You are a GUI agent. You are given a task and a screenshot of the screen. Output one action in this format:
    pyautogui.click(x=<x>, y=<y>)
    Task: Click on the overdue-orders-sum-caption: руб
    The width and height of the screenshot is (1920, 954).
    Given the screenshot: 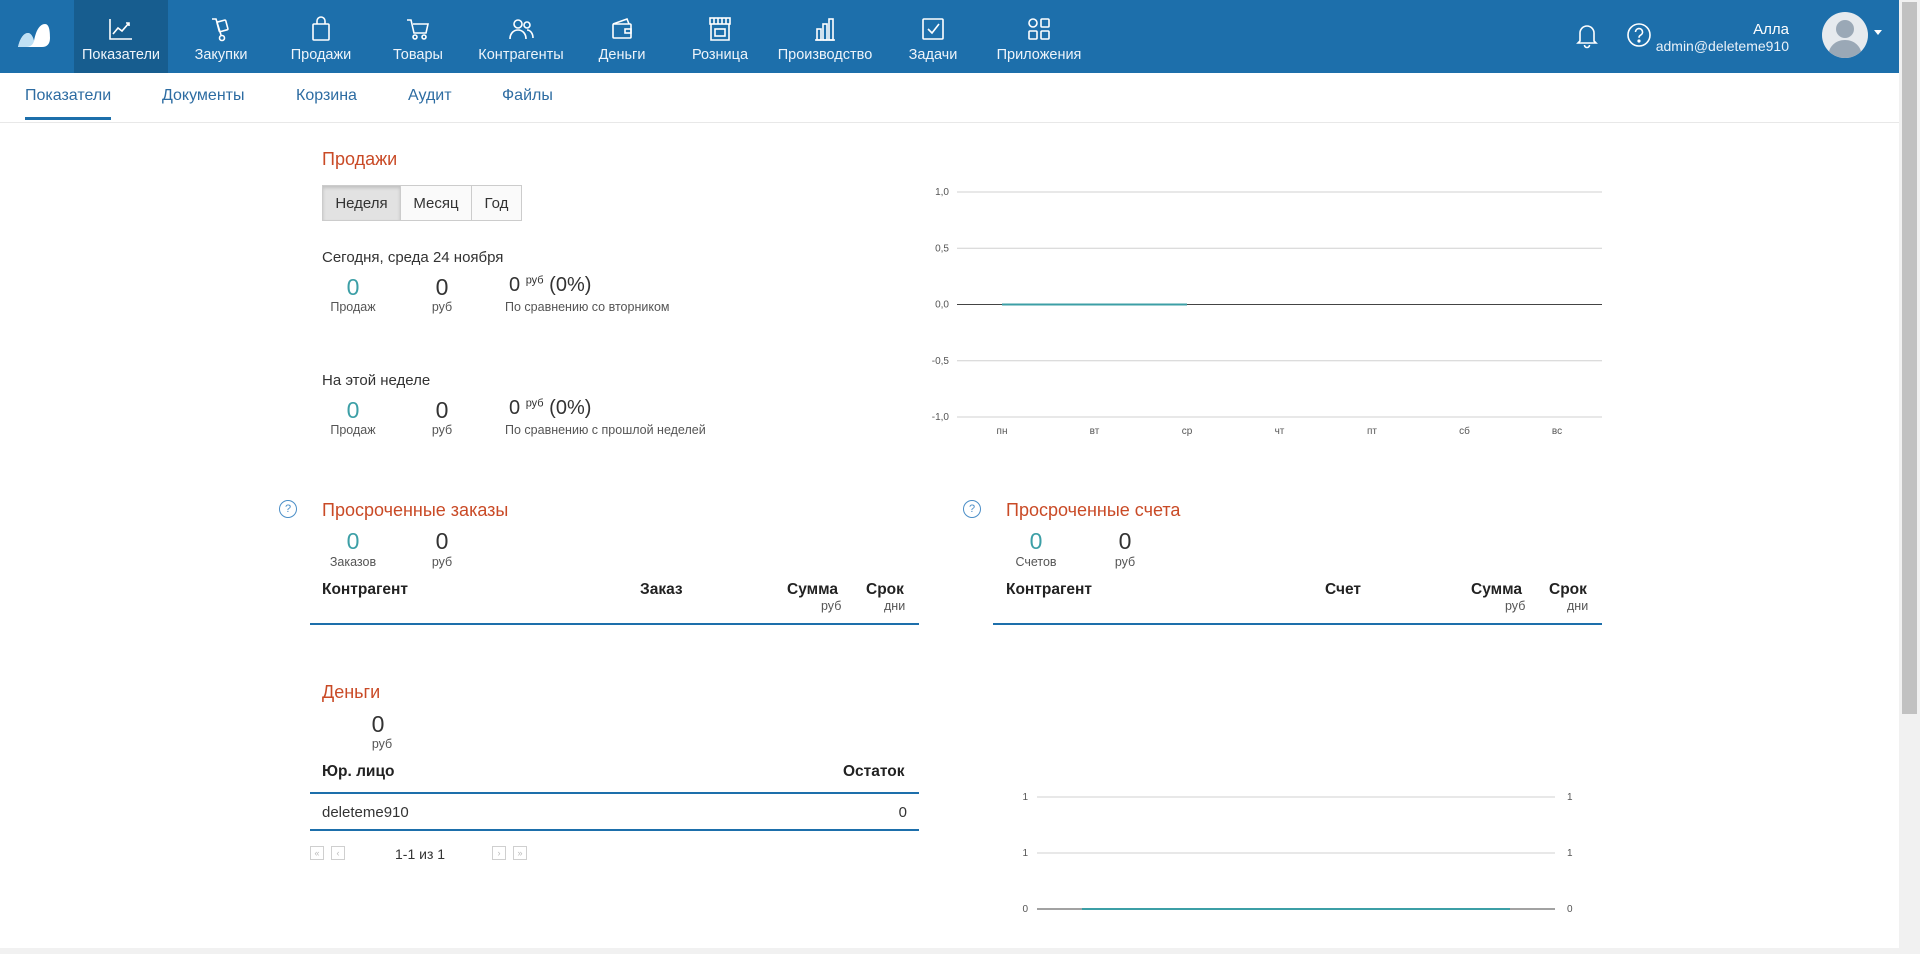 What is the action you would take?
    pyautogui.click(x=442, y=562)
    